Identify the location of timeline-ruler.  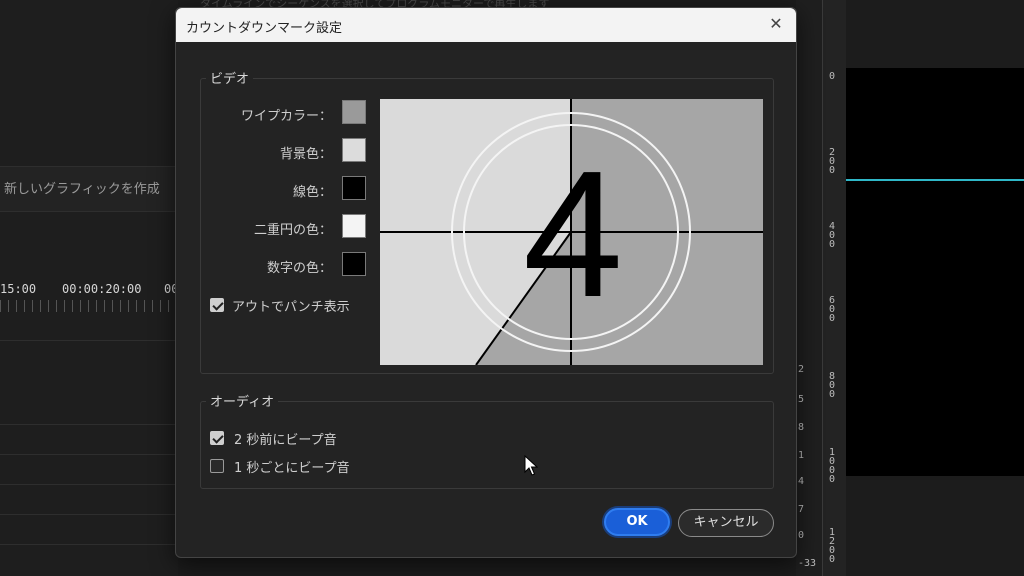
(89, 306).